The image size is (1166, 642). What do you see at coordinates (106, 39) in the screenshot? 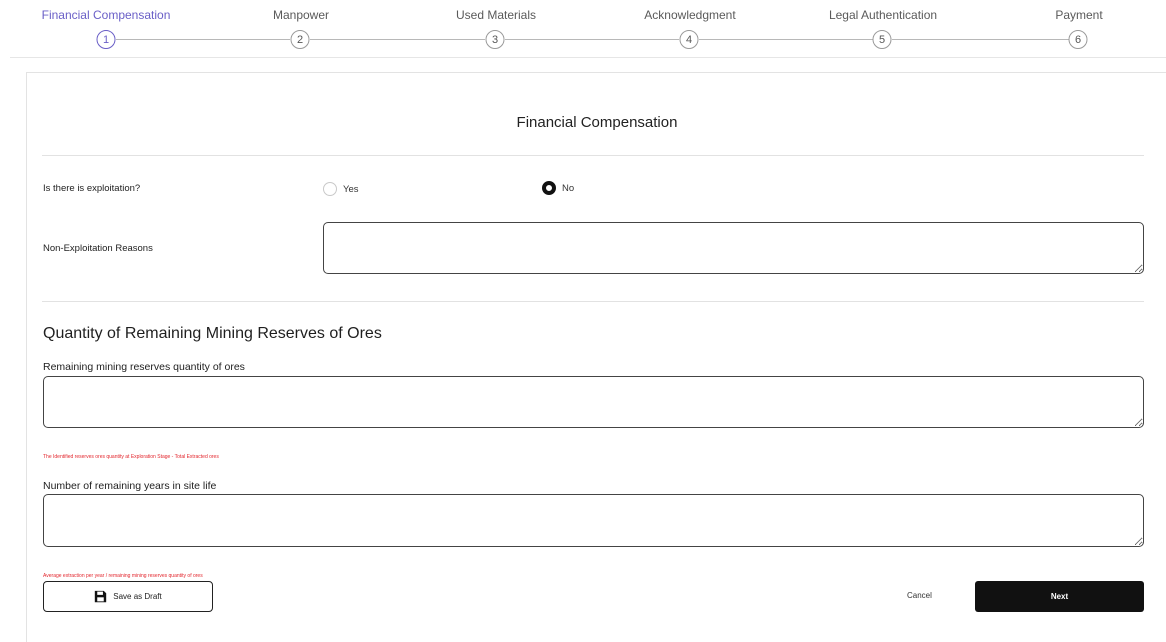
I see `step-1-indicator: 1` at bounding box center [106, 39].